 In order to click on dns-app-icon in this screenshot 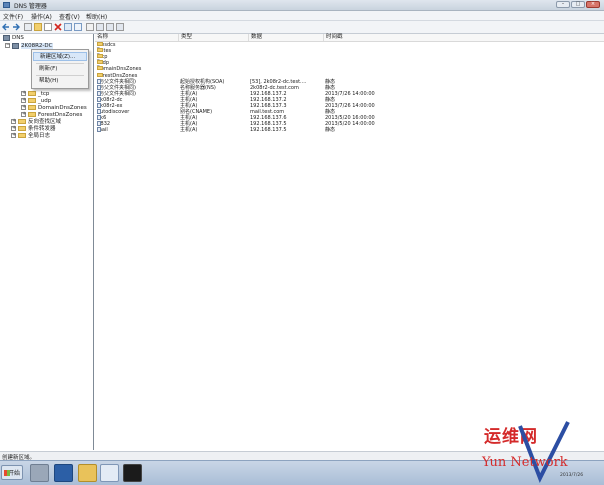, I will do `click(6, 5)`.